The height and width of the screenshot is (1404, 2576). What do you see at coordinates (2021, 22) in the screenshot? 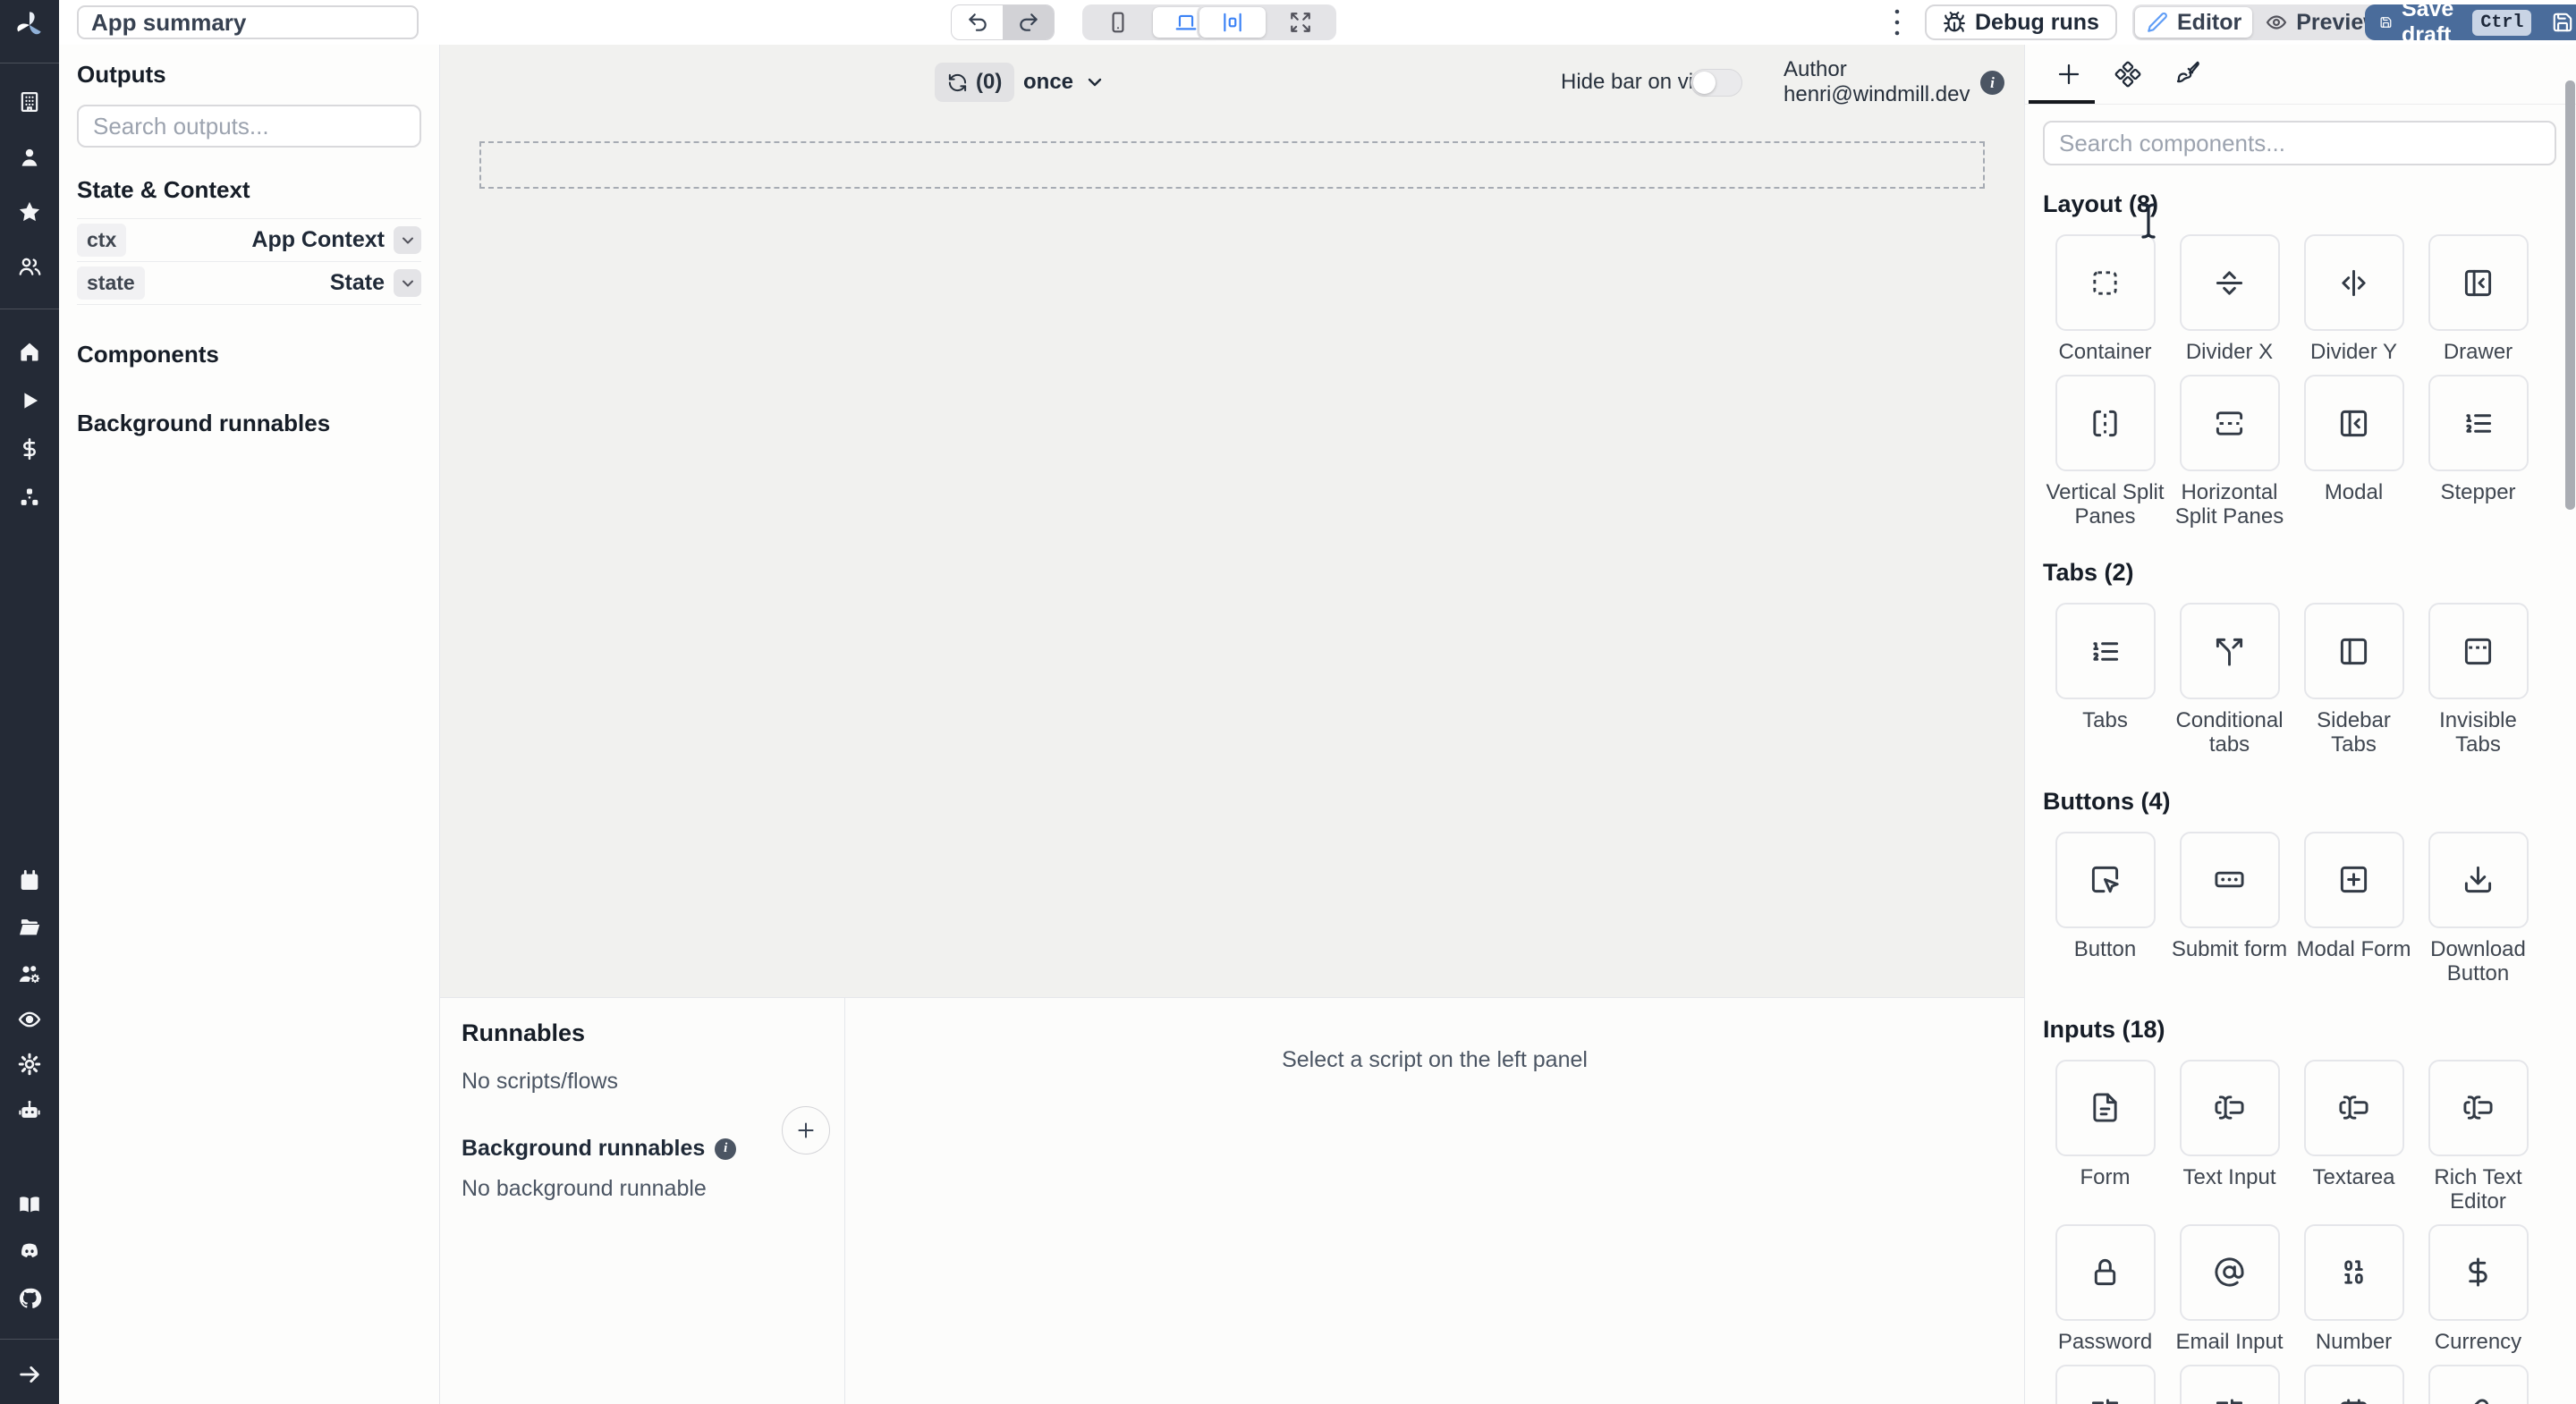
I see `debug-runs-button: Debug runs` at bounding box center [2021, 22].